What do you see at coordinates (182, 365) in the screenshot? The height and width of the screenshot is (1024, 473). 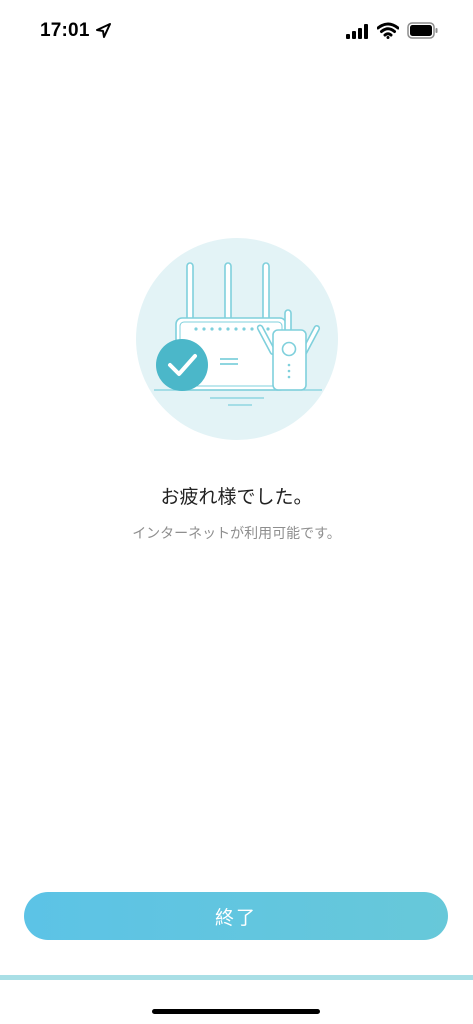 I see `check-circle-icon` at bounding box center [182, 365].